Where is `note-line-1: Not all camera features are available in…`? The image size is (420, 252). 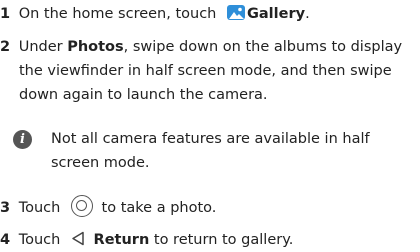
note-line-1: Not all camera features are available in… is located at coordinates (210, 139).